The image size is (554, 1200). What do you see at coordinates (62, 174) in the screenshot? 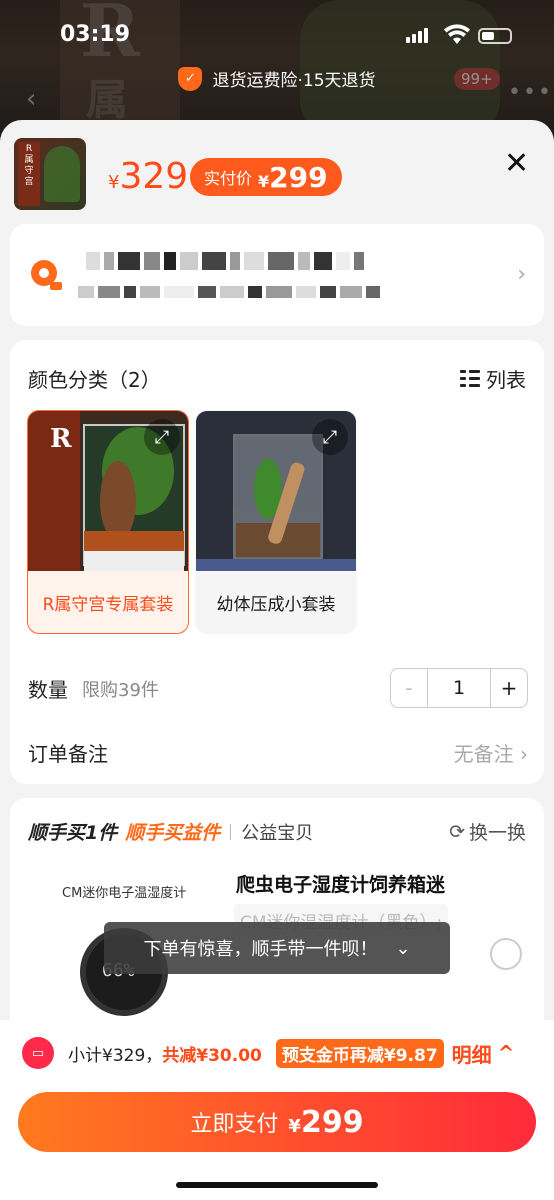
I see `thumbnail-plant` at bounding box center [62, 174].